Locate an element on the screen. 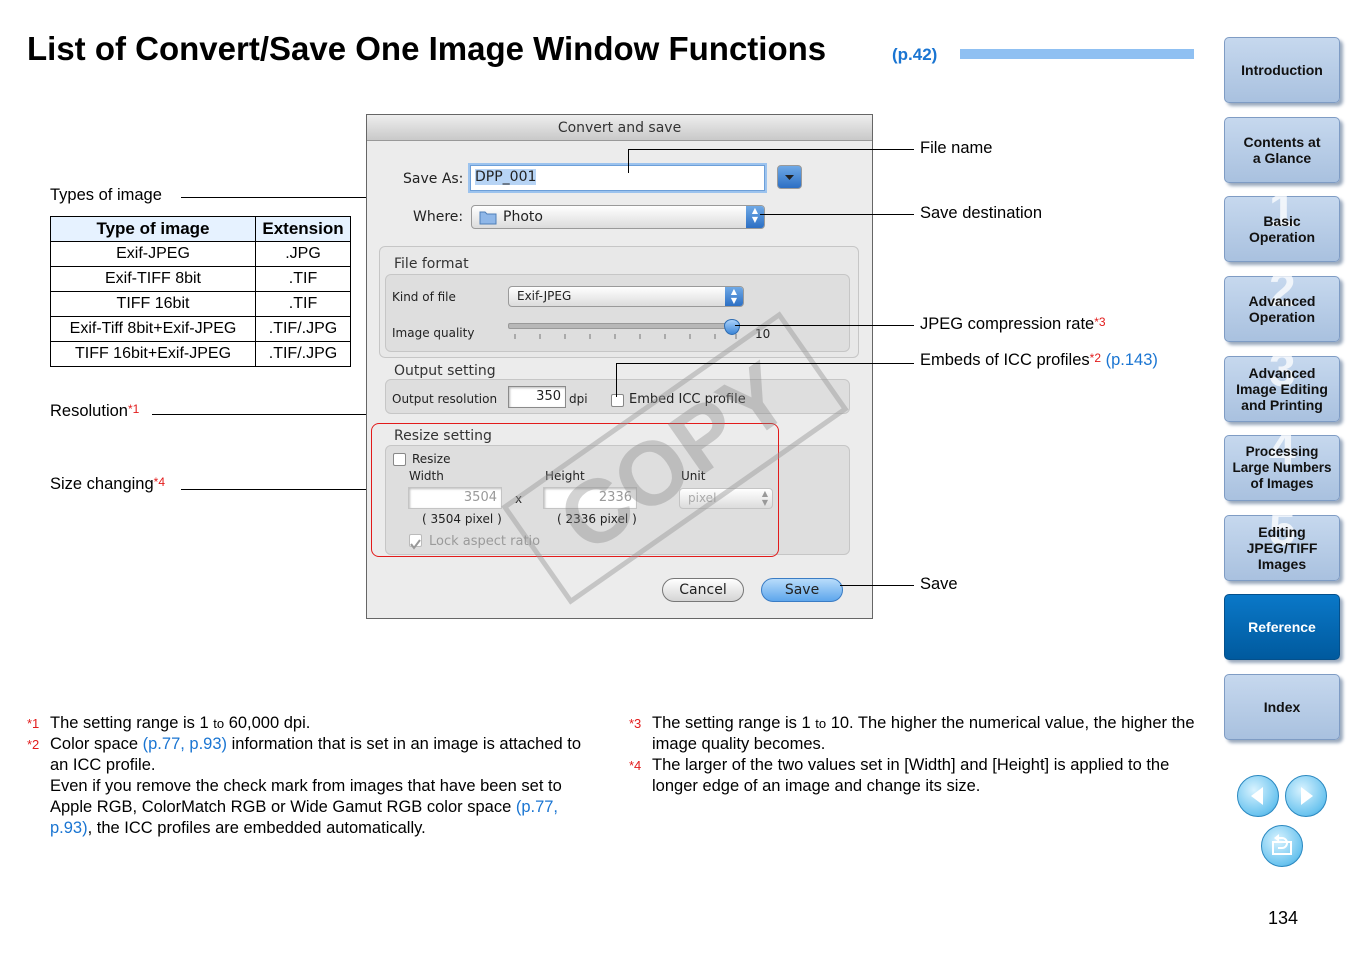  jpeg-compression-label: JPEG compression rate*3 is located at coordinates (1013, 324).